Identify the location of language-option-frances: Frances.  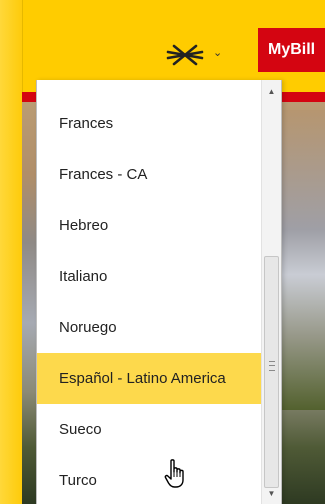
(149, 123).